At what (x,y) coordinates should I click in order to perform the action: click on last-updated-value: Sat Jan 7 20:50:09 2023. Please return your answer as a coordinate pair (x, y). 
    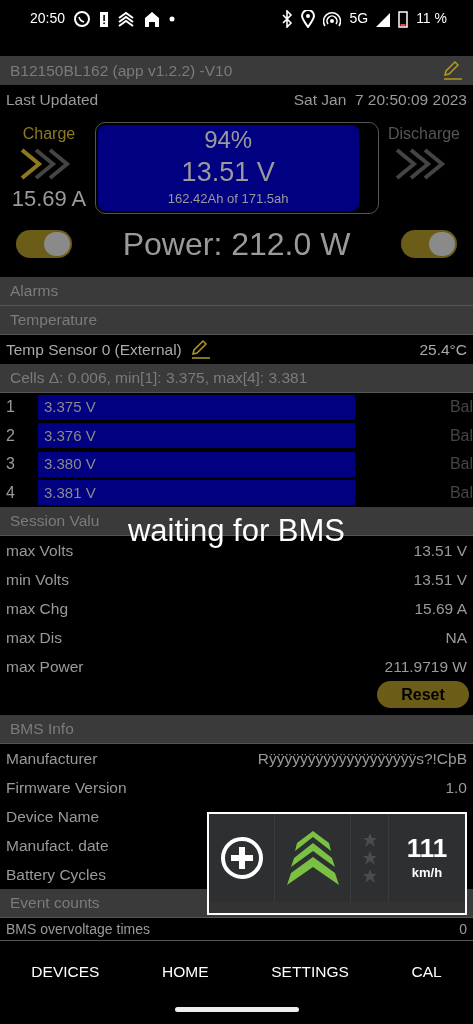
    Looking at the image, I should click on (380, 99).